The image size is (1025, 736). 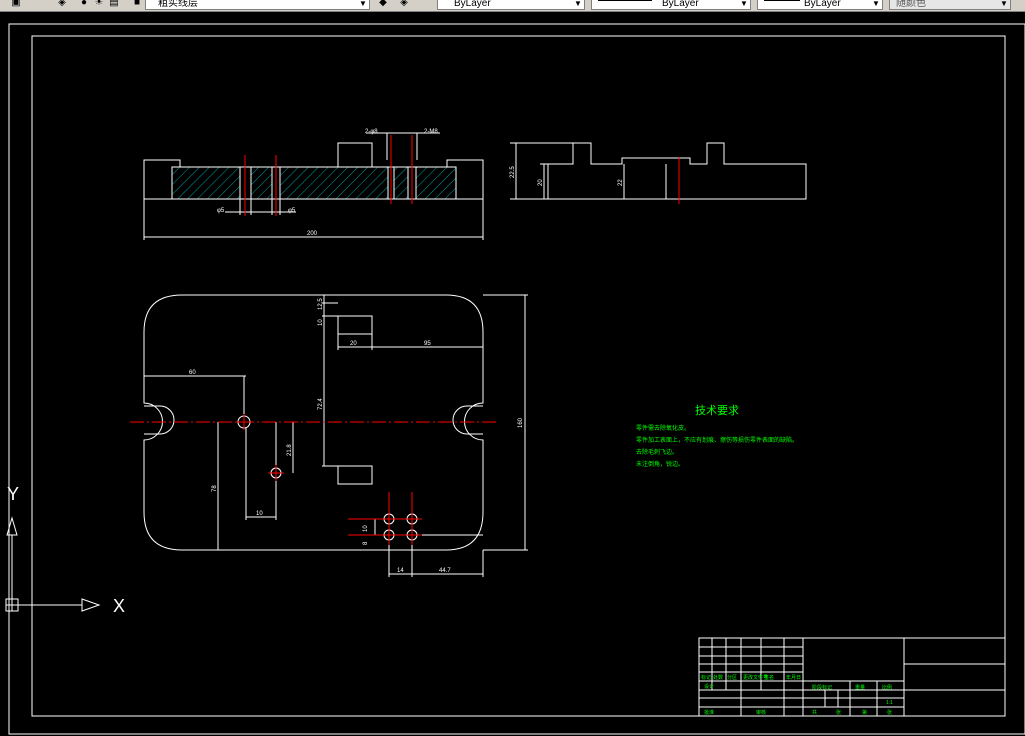 What do you see at coordinates (814, 712) in the screenshot?
I see `tb-sheet-1: 共` at bounding box center [814, 712].